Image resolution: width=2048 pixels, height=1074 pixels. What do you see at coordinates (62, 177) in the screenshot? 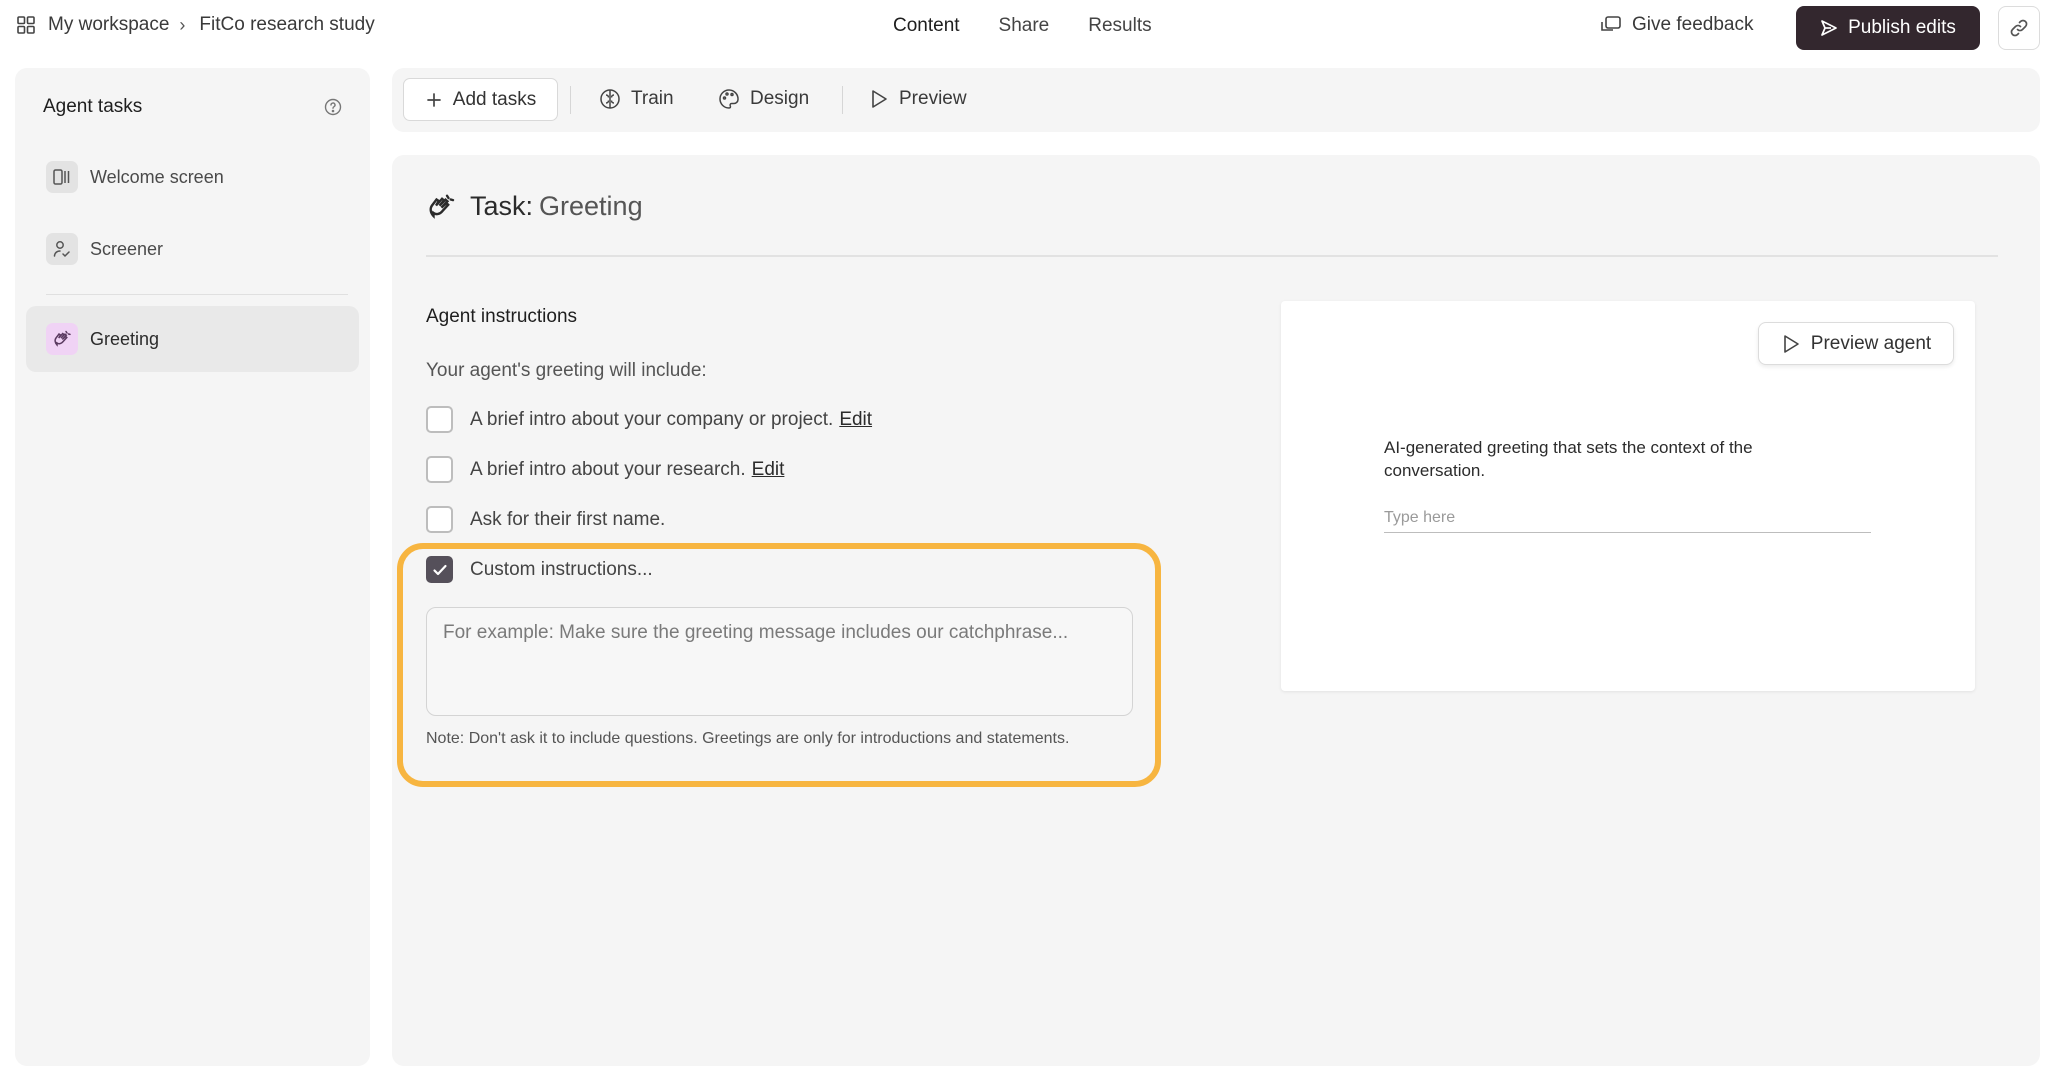
I see `welcome-screen-icon` at bounding box center [62, 177].